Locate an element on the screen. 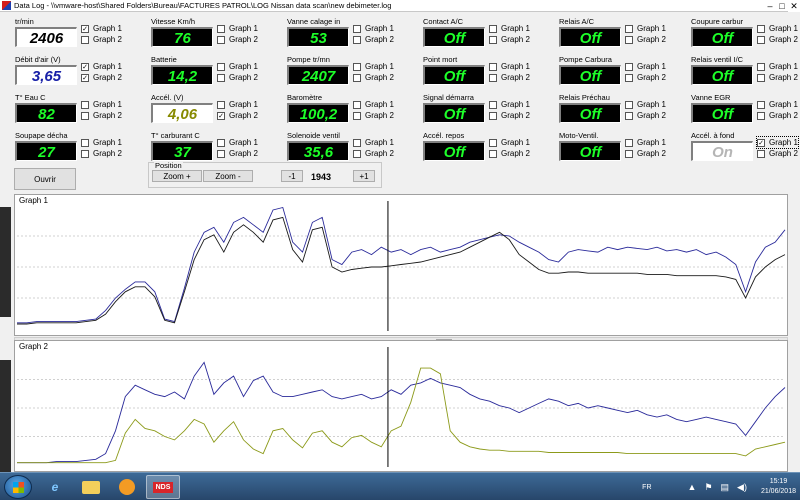 The image size is (800, 500). open-button: Ouvrir is located at coordinates (45, 179).